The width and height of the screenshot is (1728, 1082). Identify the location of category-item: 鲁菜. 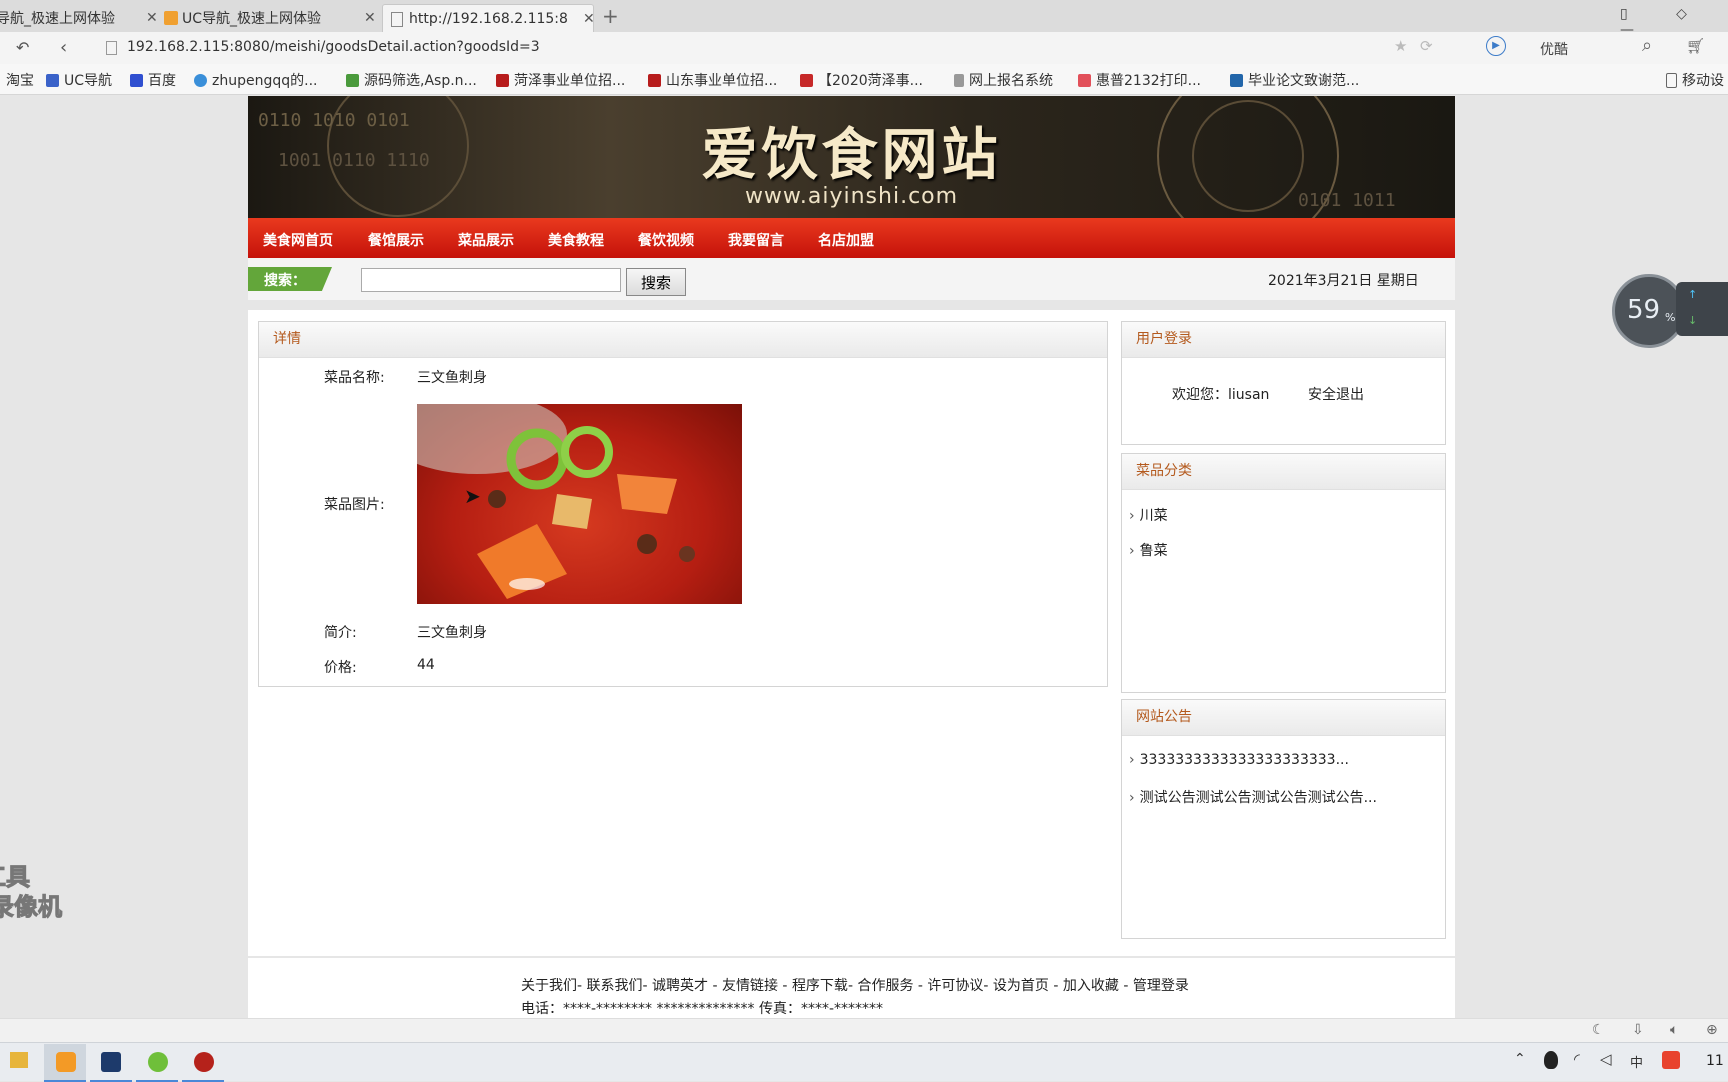
(1148, 550).